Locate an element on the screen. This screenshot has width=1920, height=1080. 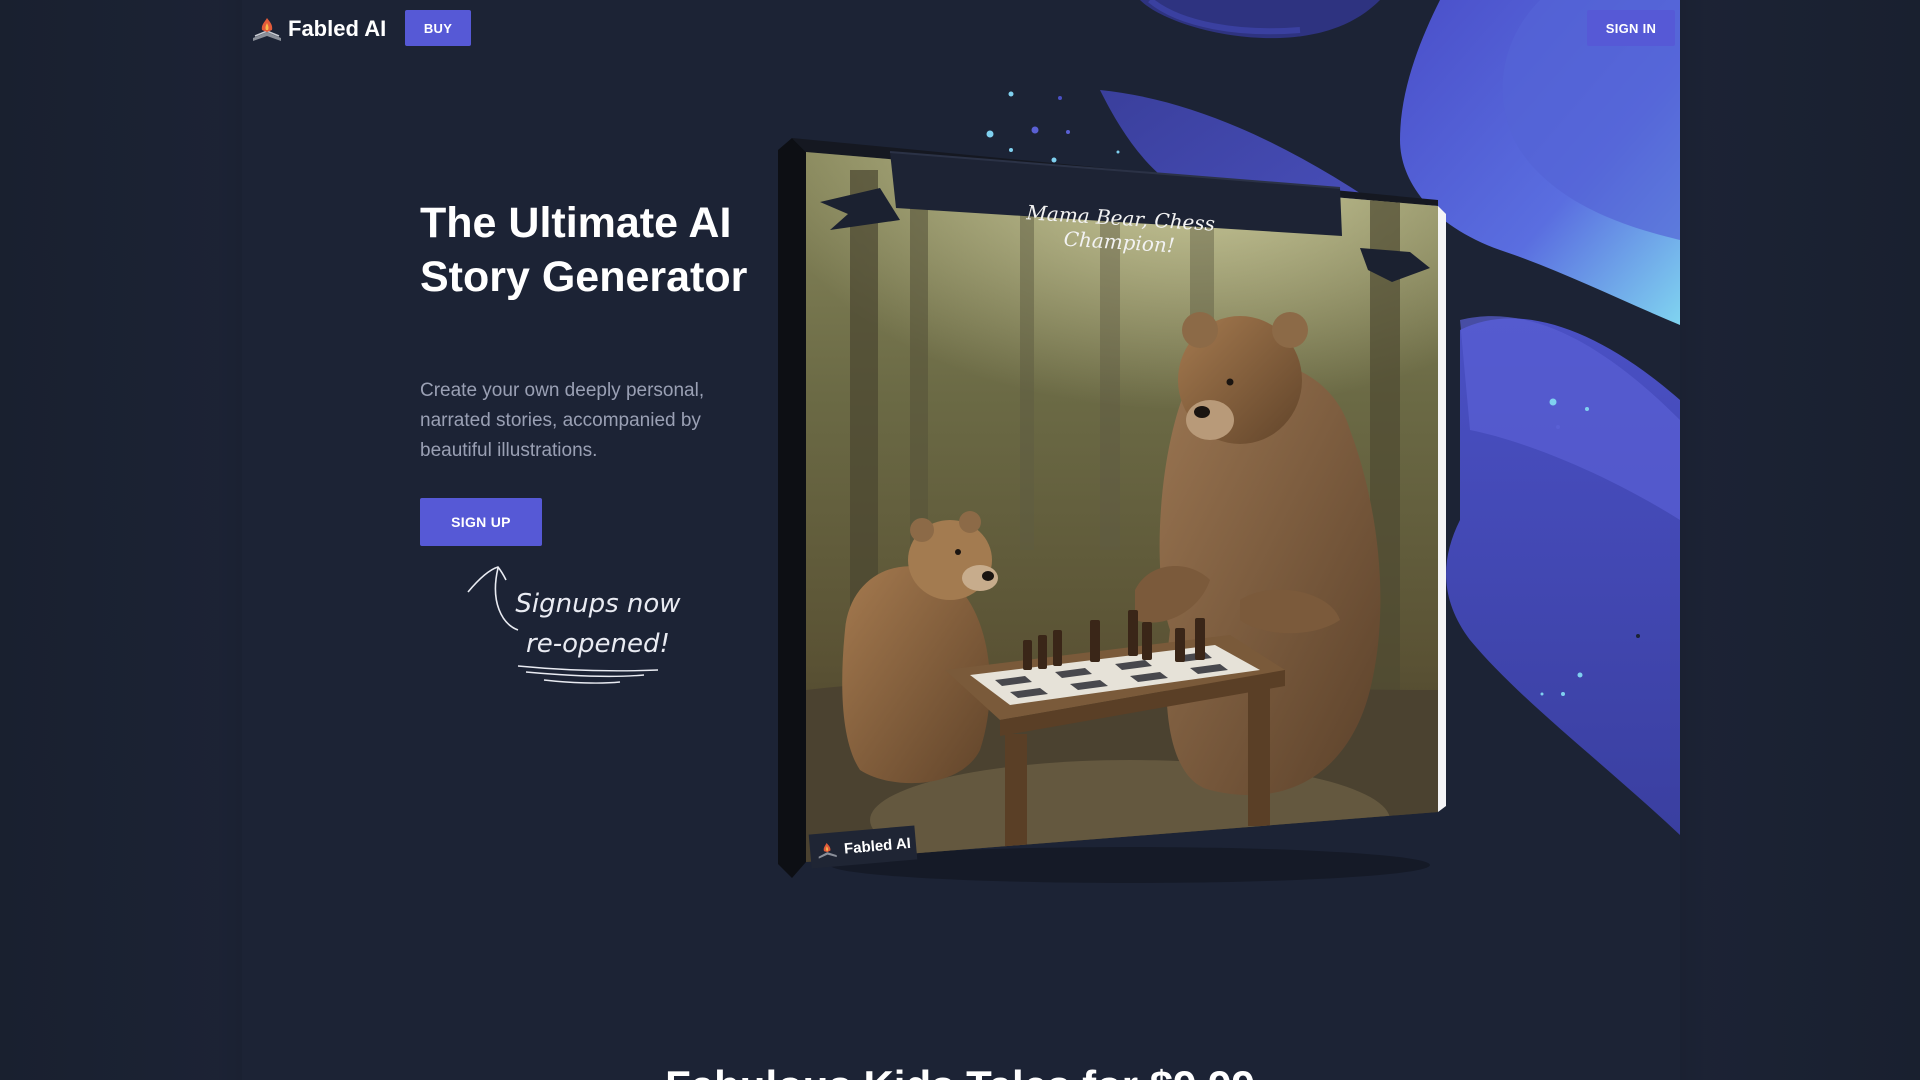
note-line-1: Signups now is located at coordinates (598, 604).